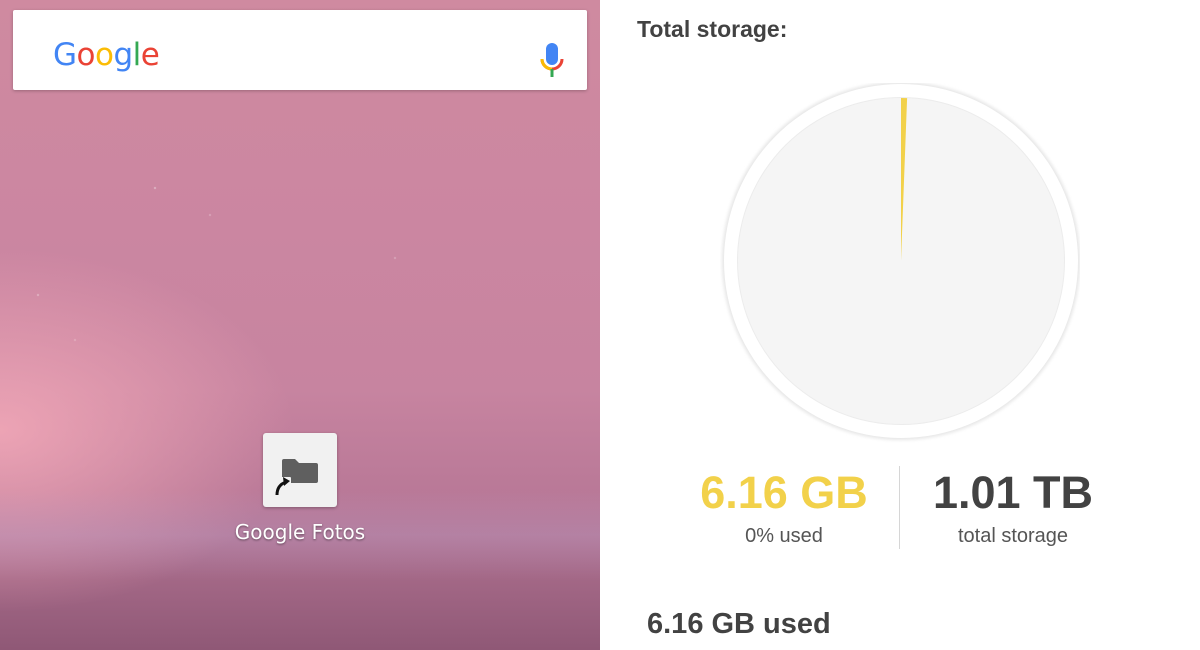  I want to click on logo-letter: l, so click(137, 55).